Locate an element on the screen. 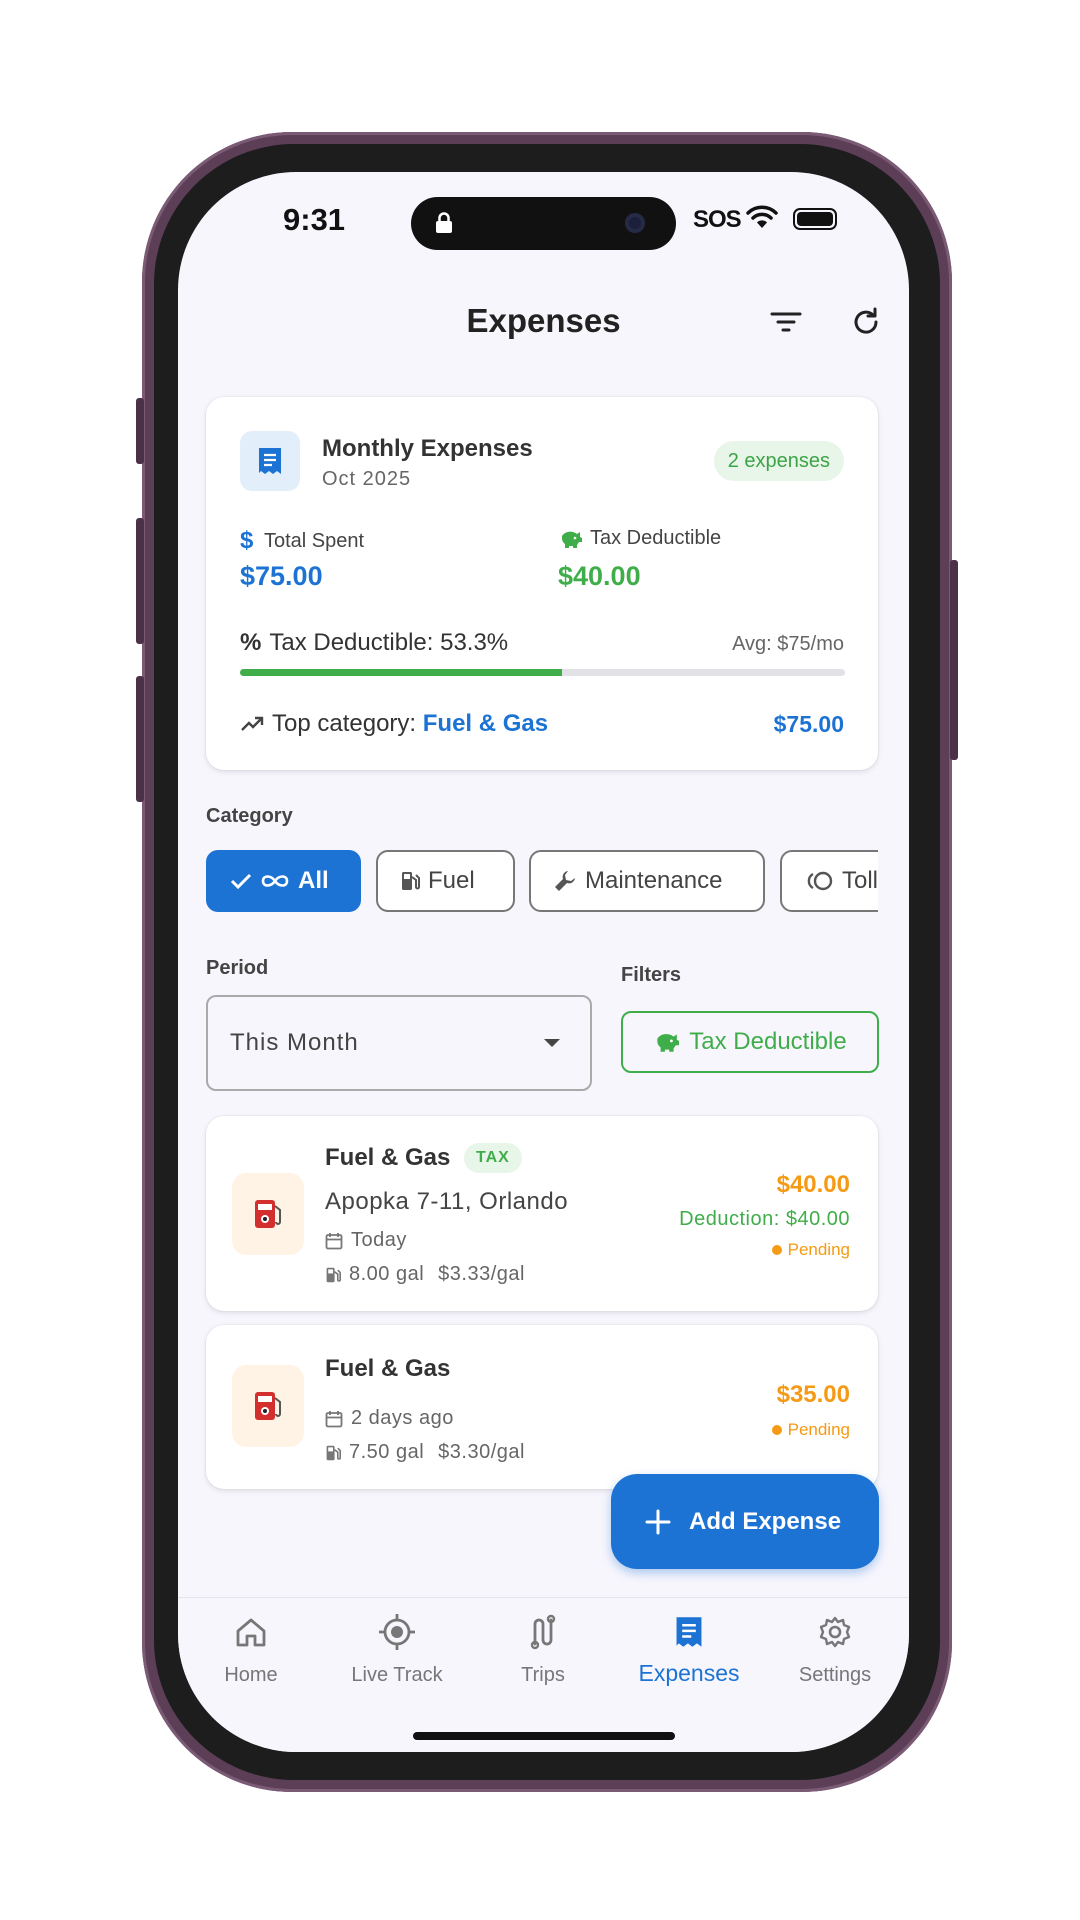 Image resolution: width=1080 pixels, height=1920 pixels. expense-gallons: 8.00 gal is located at coordinates (387, 1274).